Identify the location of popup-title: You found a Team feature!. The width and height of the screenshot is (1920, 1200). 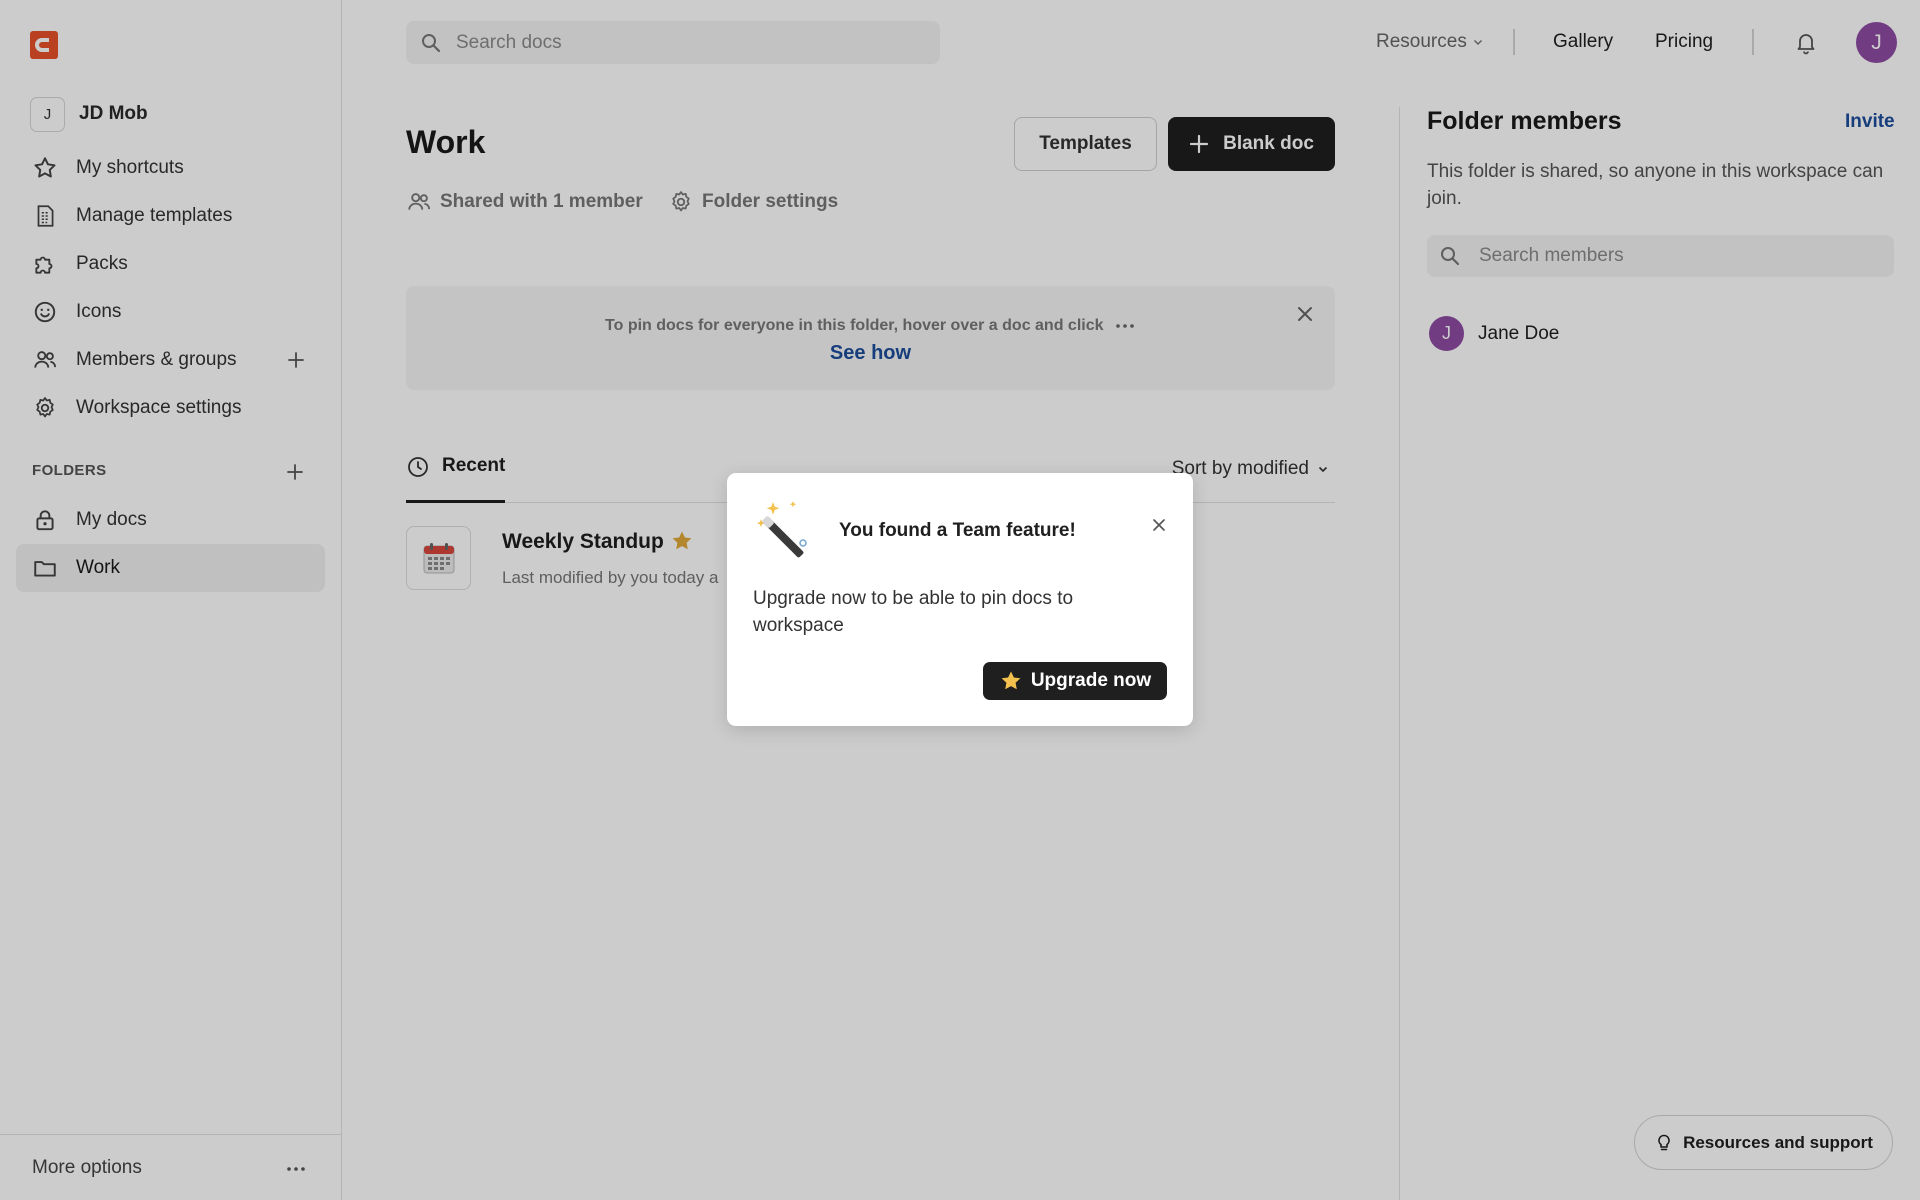
(957, 530).